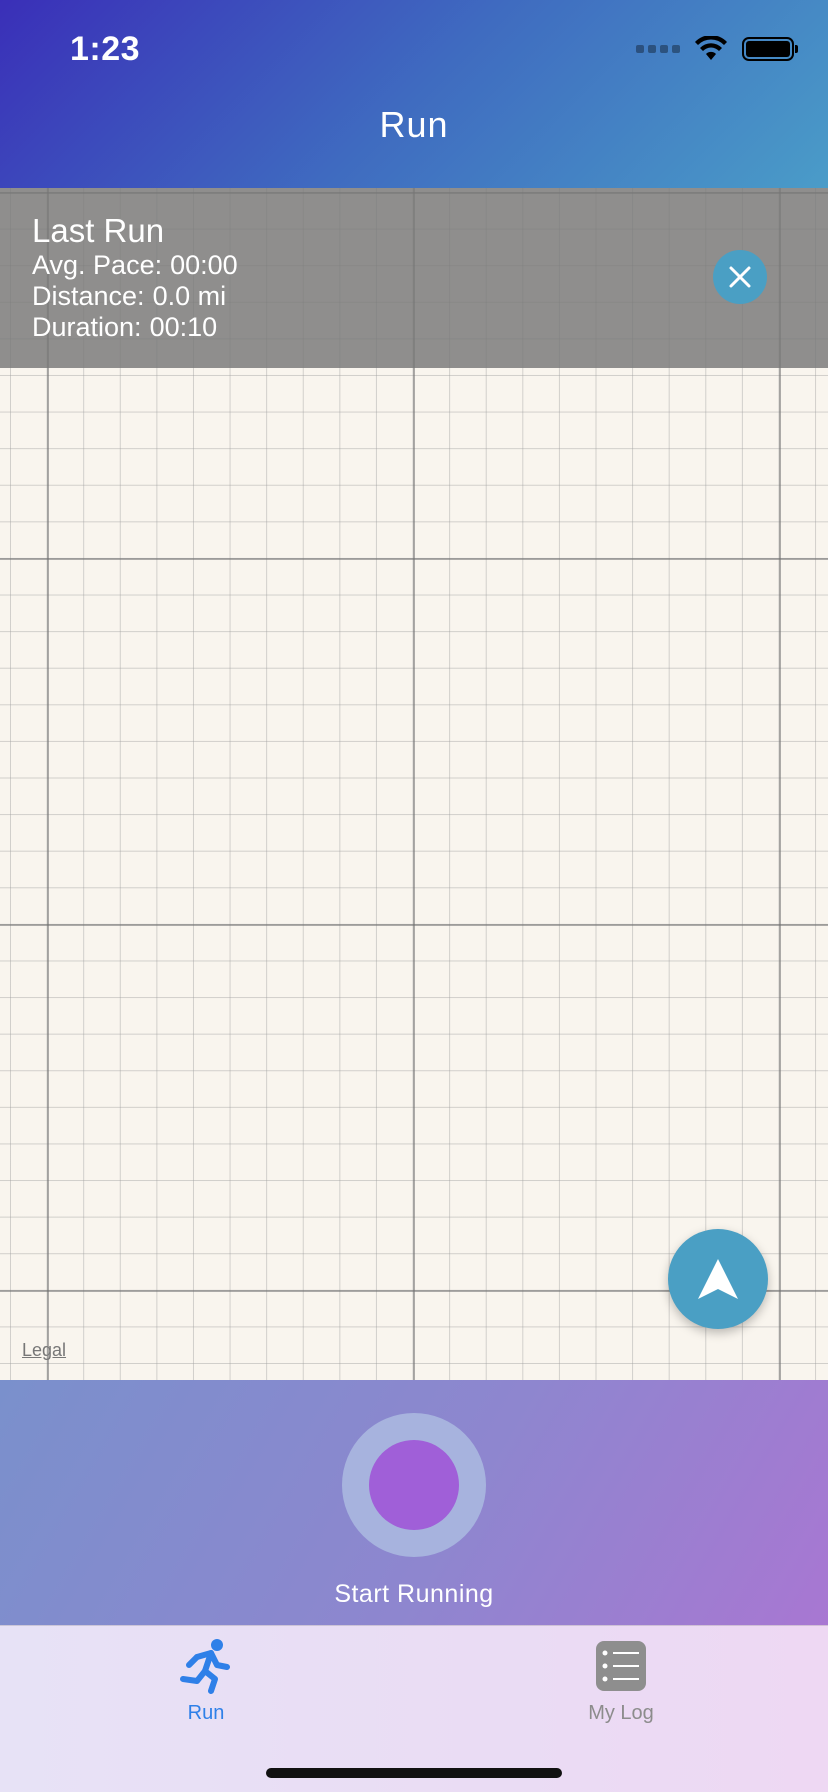 This screenshot has width=828, height=1792. What do you see at coordinates (414, 1708) in the screenshot?
I see `tab-bar: Run My Log` at bounding box center [414, 1708].